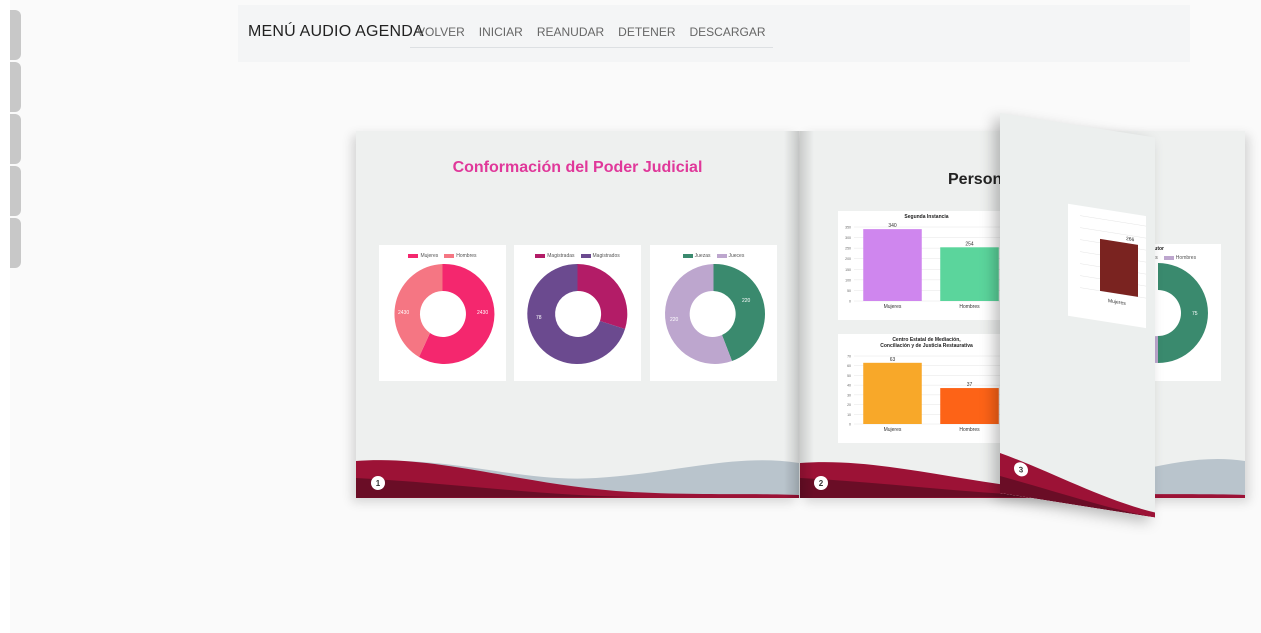  What do you see at coordinates (336, 31) in the screenshot?
I see `menu-title: MENÚ AUDIO AGENDA` at bounding box center [336, 31].